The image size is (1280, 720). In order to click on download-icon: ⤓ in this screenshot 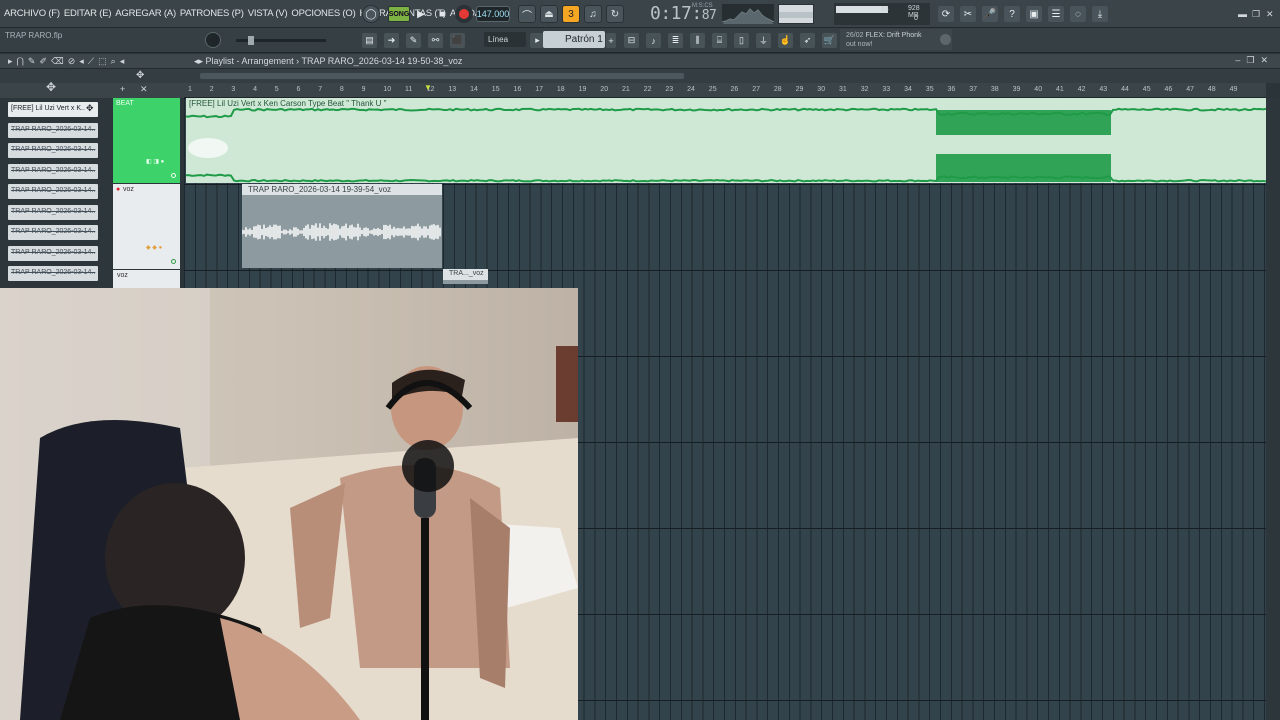, I will do `click(1100, 14)`.